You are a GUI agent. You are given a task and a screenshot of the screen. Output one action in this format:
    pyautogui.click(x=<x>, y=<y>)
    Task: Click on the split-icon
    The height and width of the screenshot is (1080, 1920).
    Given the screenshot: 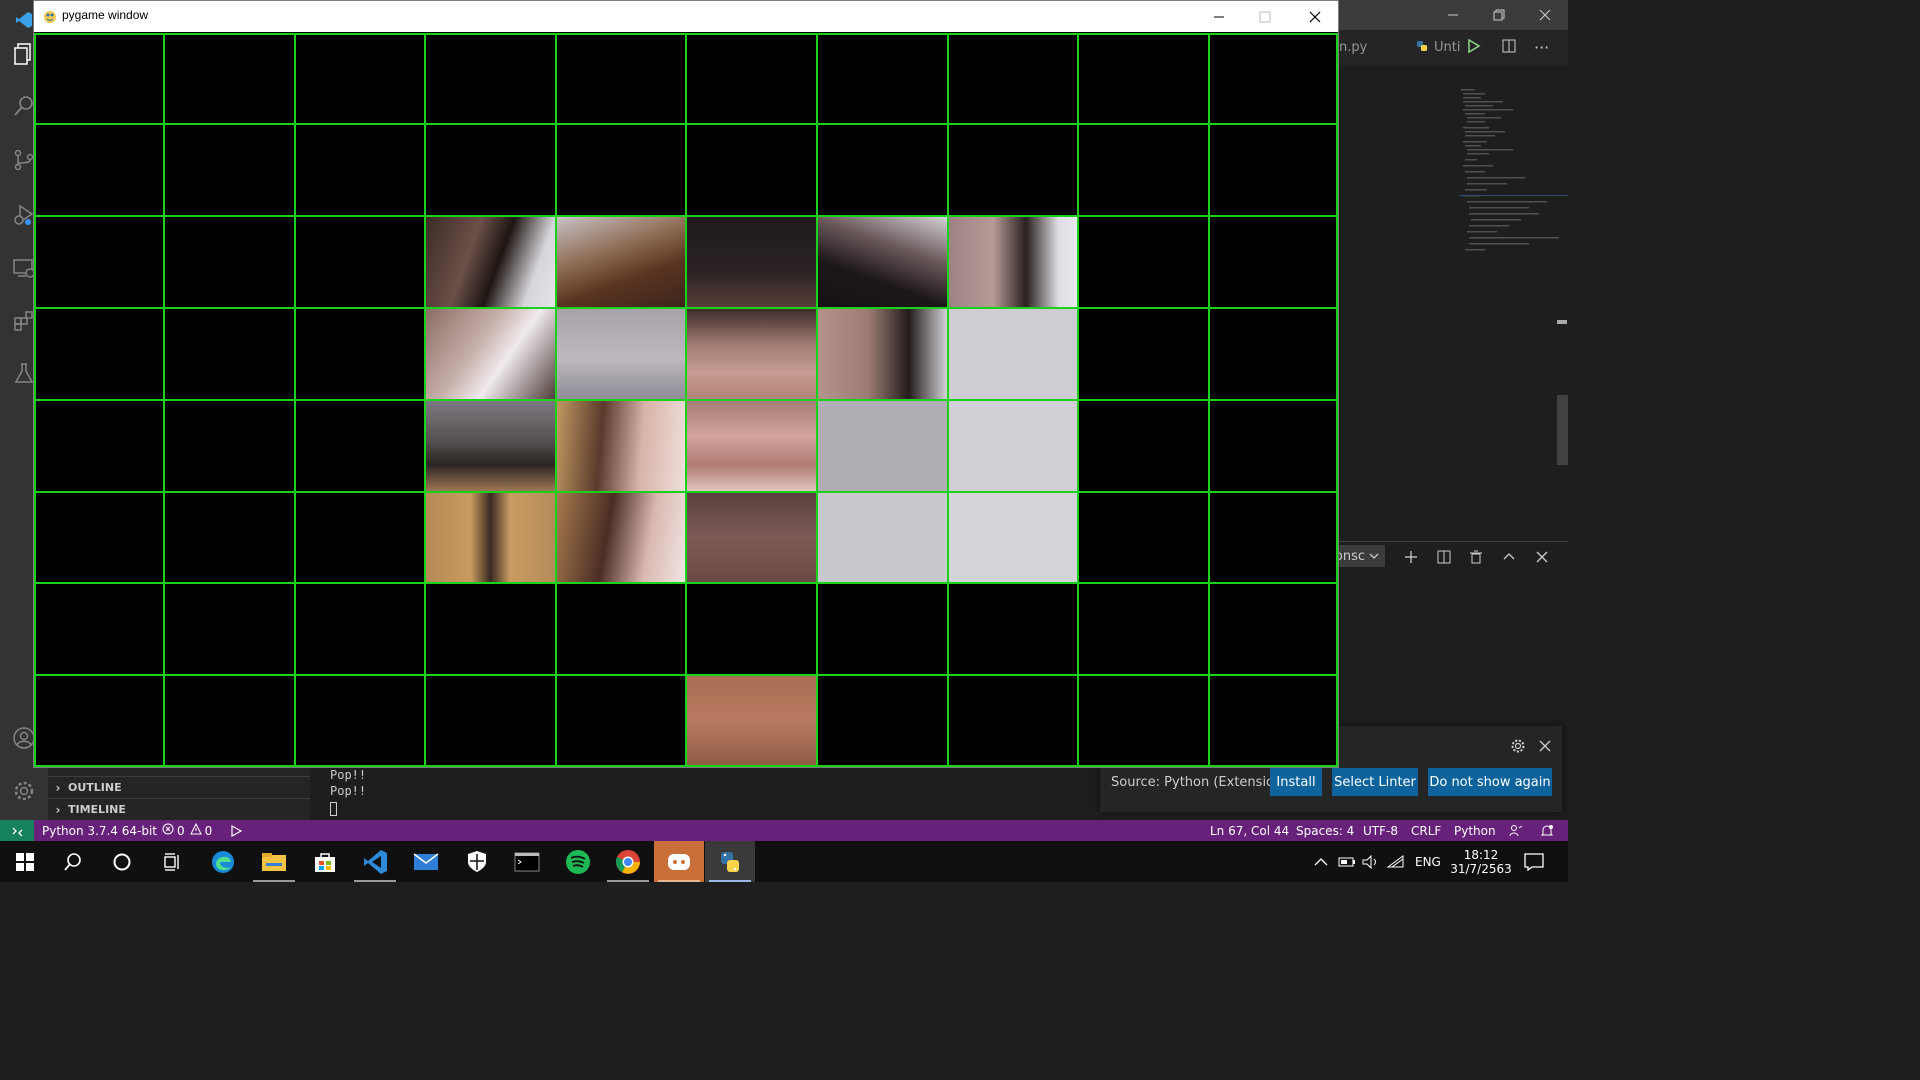 What is the action you would take?
    pyautogui.click(x=1444, y=557)
    